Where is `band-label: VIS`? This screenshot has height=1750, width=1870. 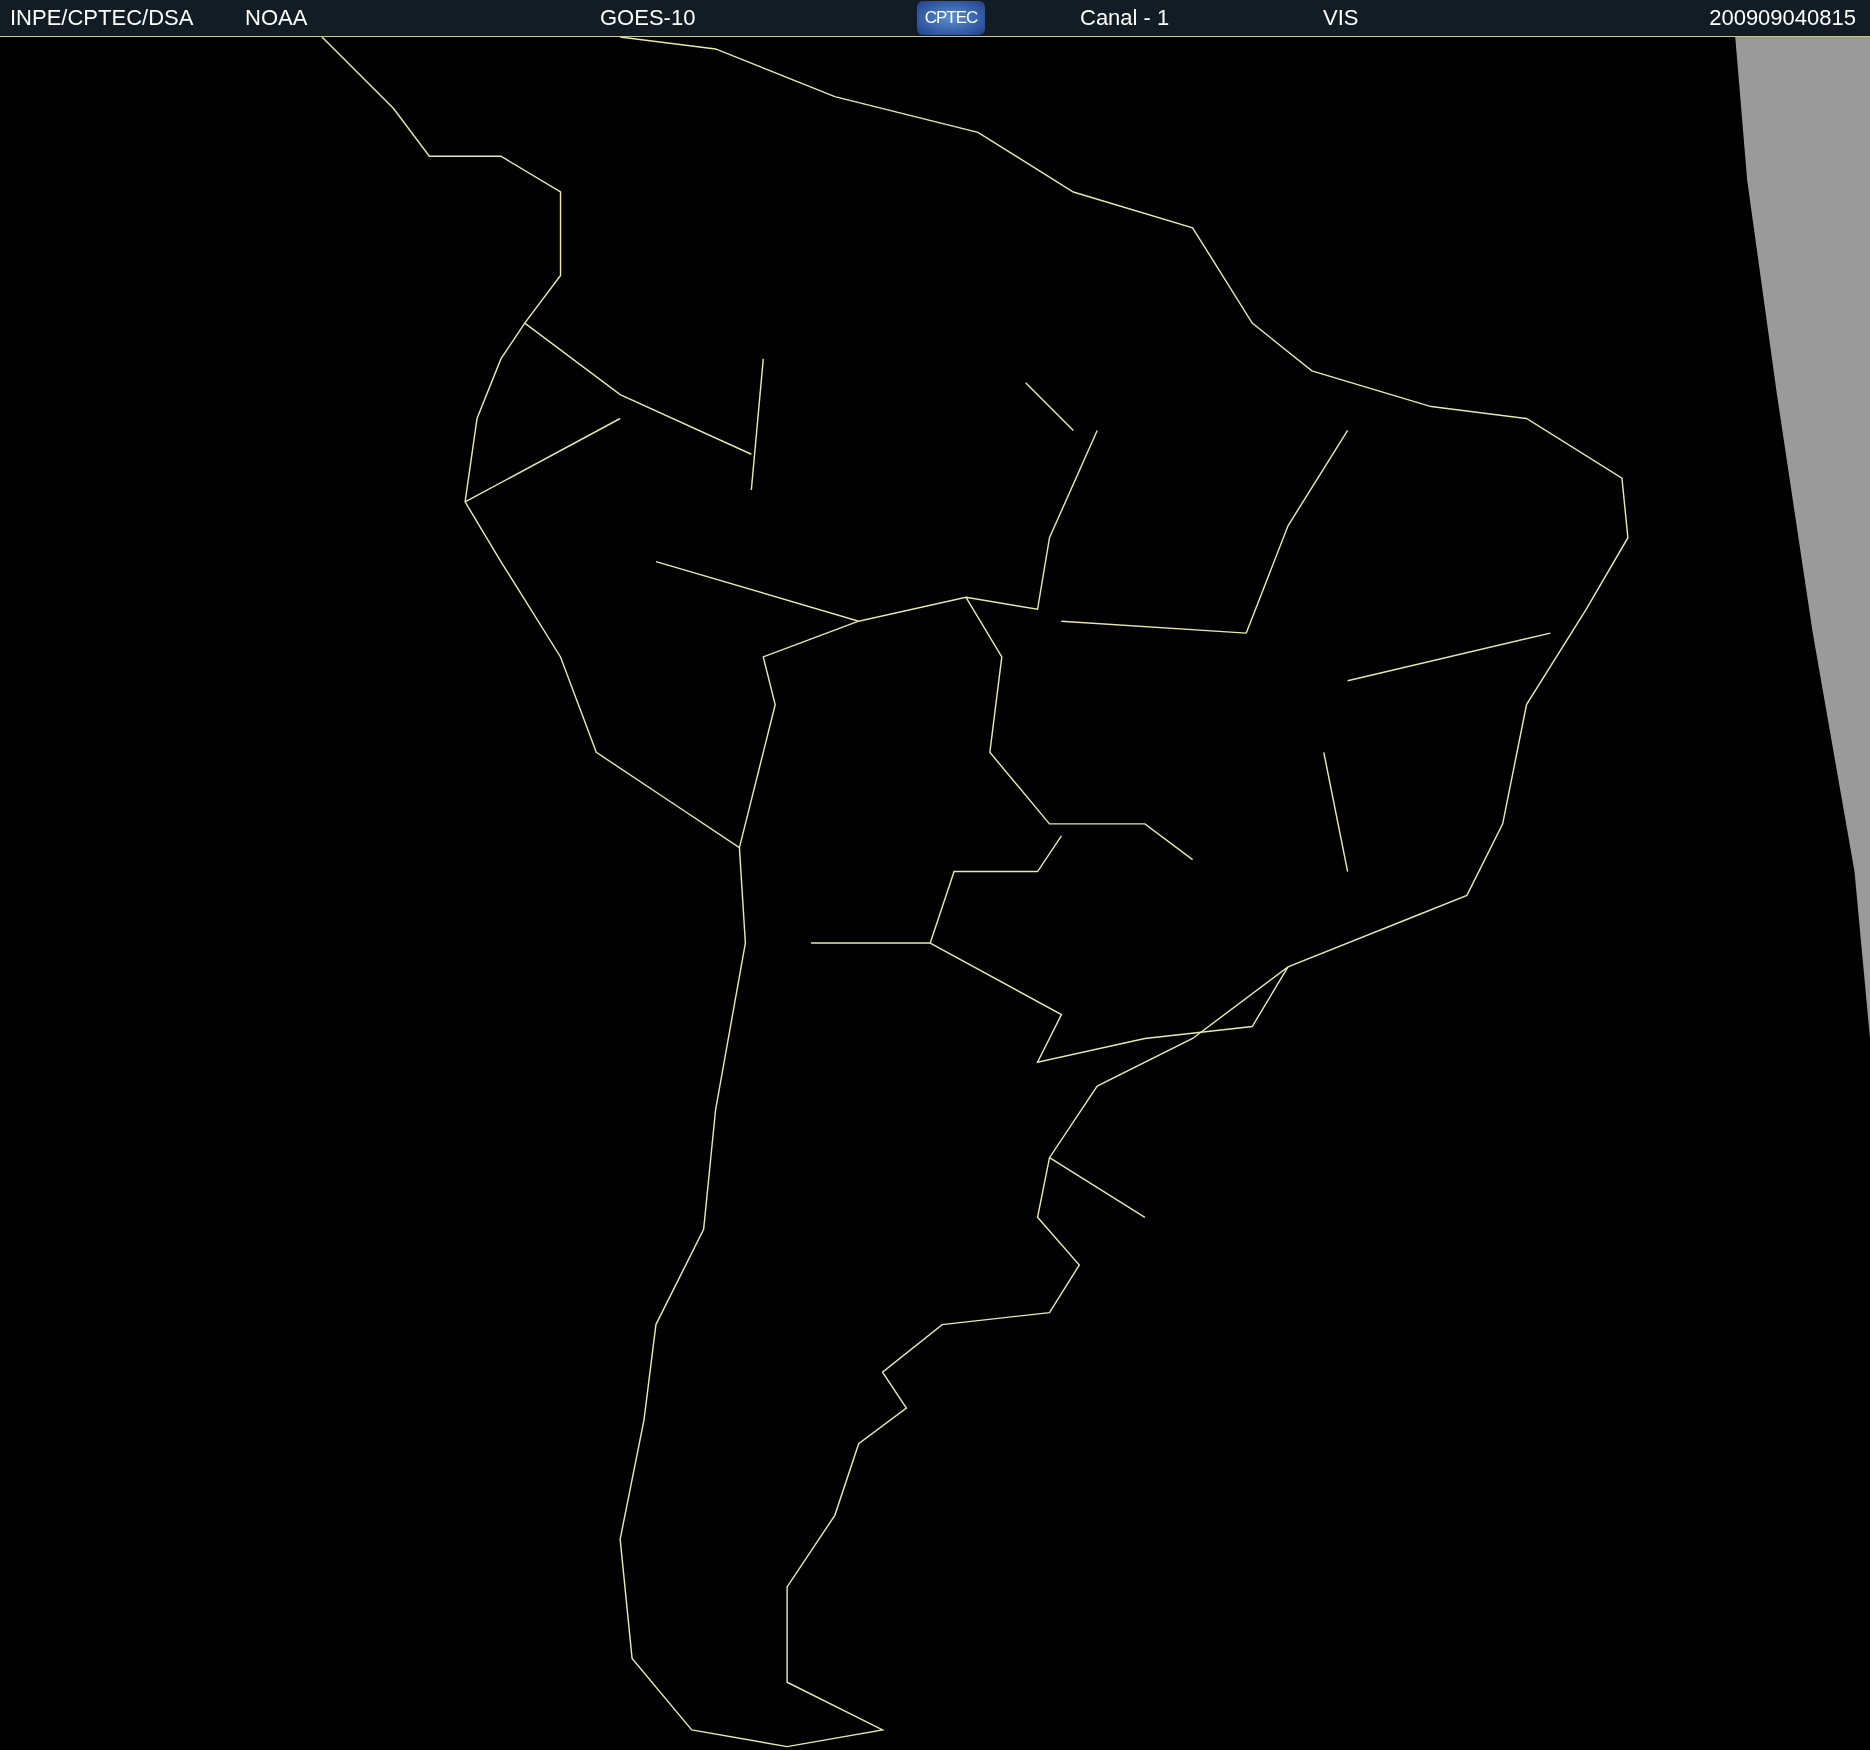
band-label: VIS is located at coordinates (1341, 18).